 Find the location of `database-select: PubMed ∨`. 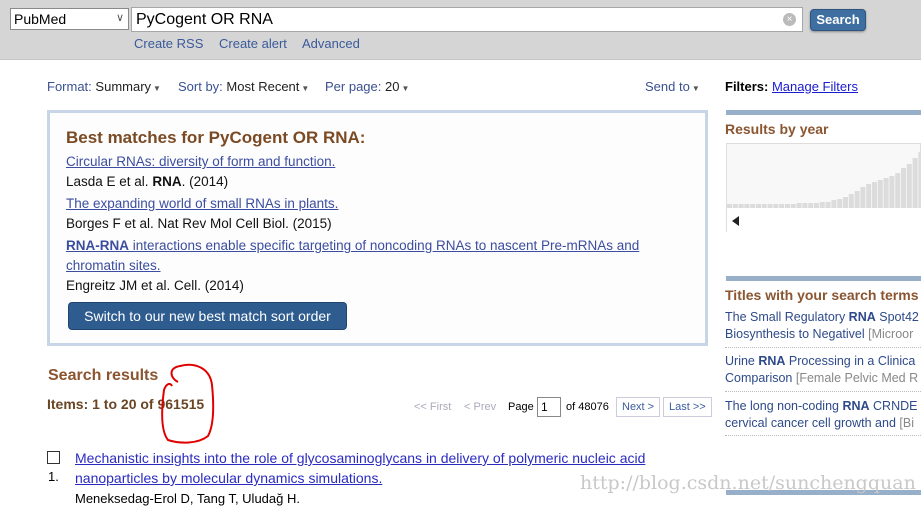

database-select: PubMed ∨ is located at coordinates (69, 19).